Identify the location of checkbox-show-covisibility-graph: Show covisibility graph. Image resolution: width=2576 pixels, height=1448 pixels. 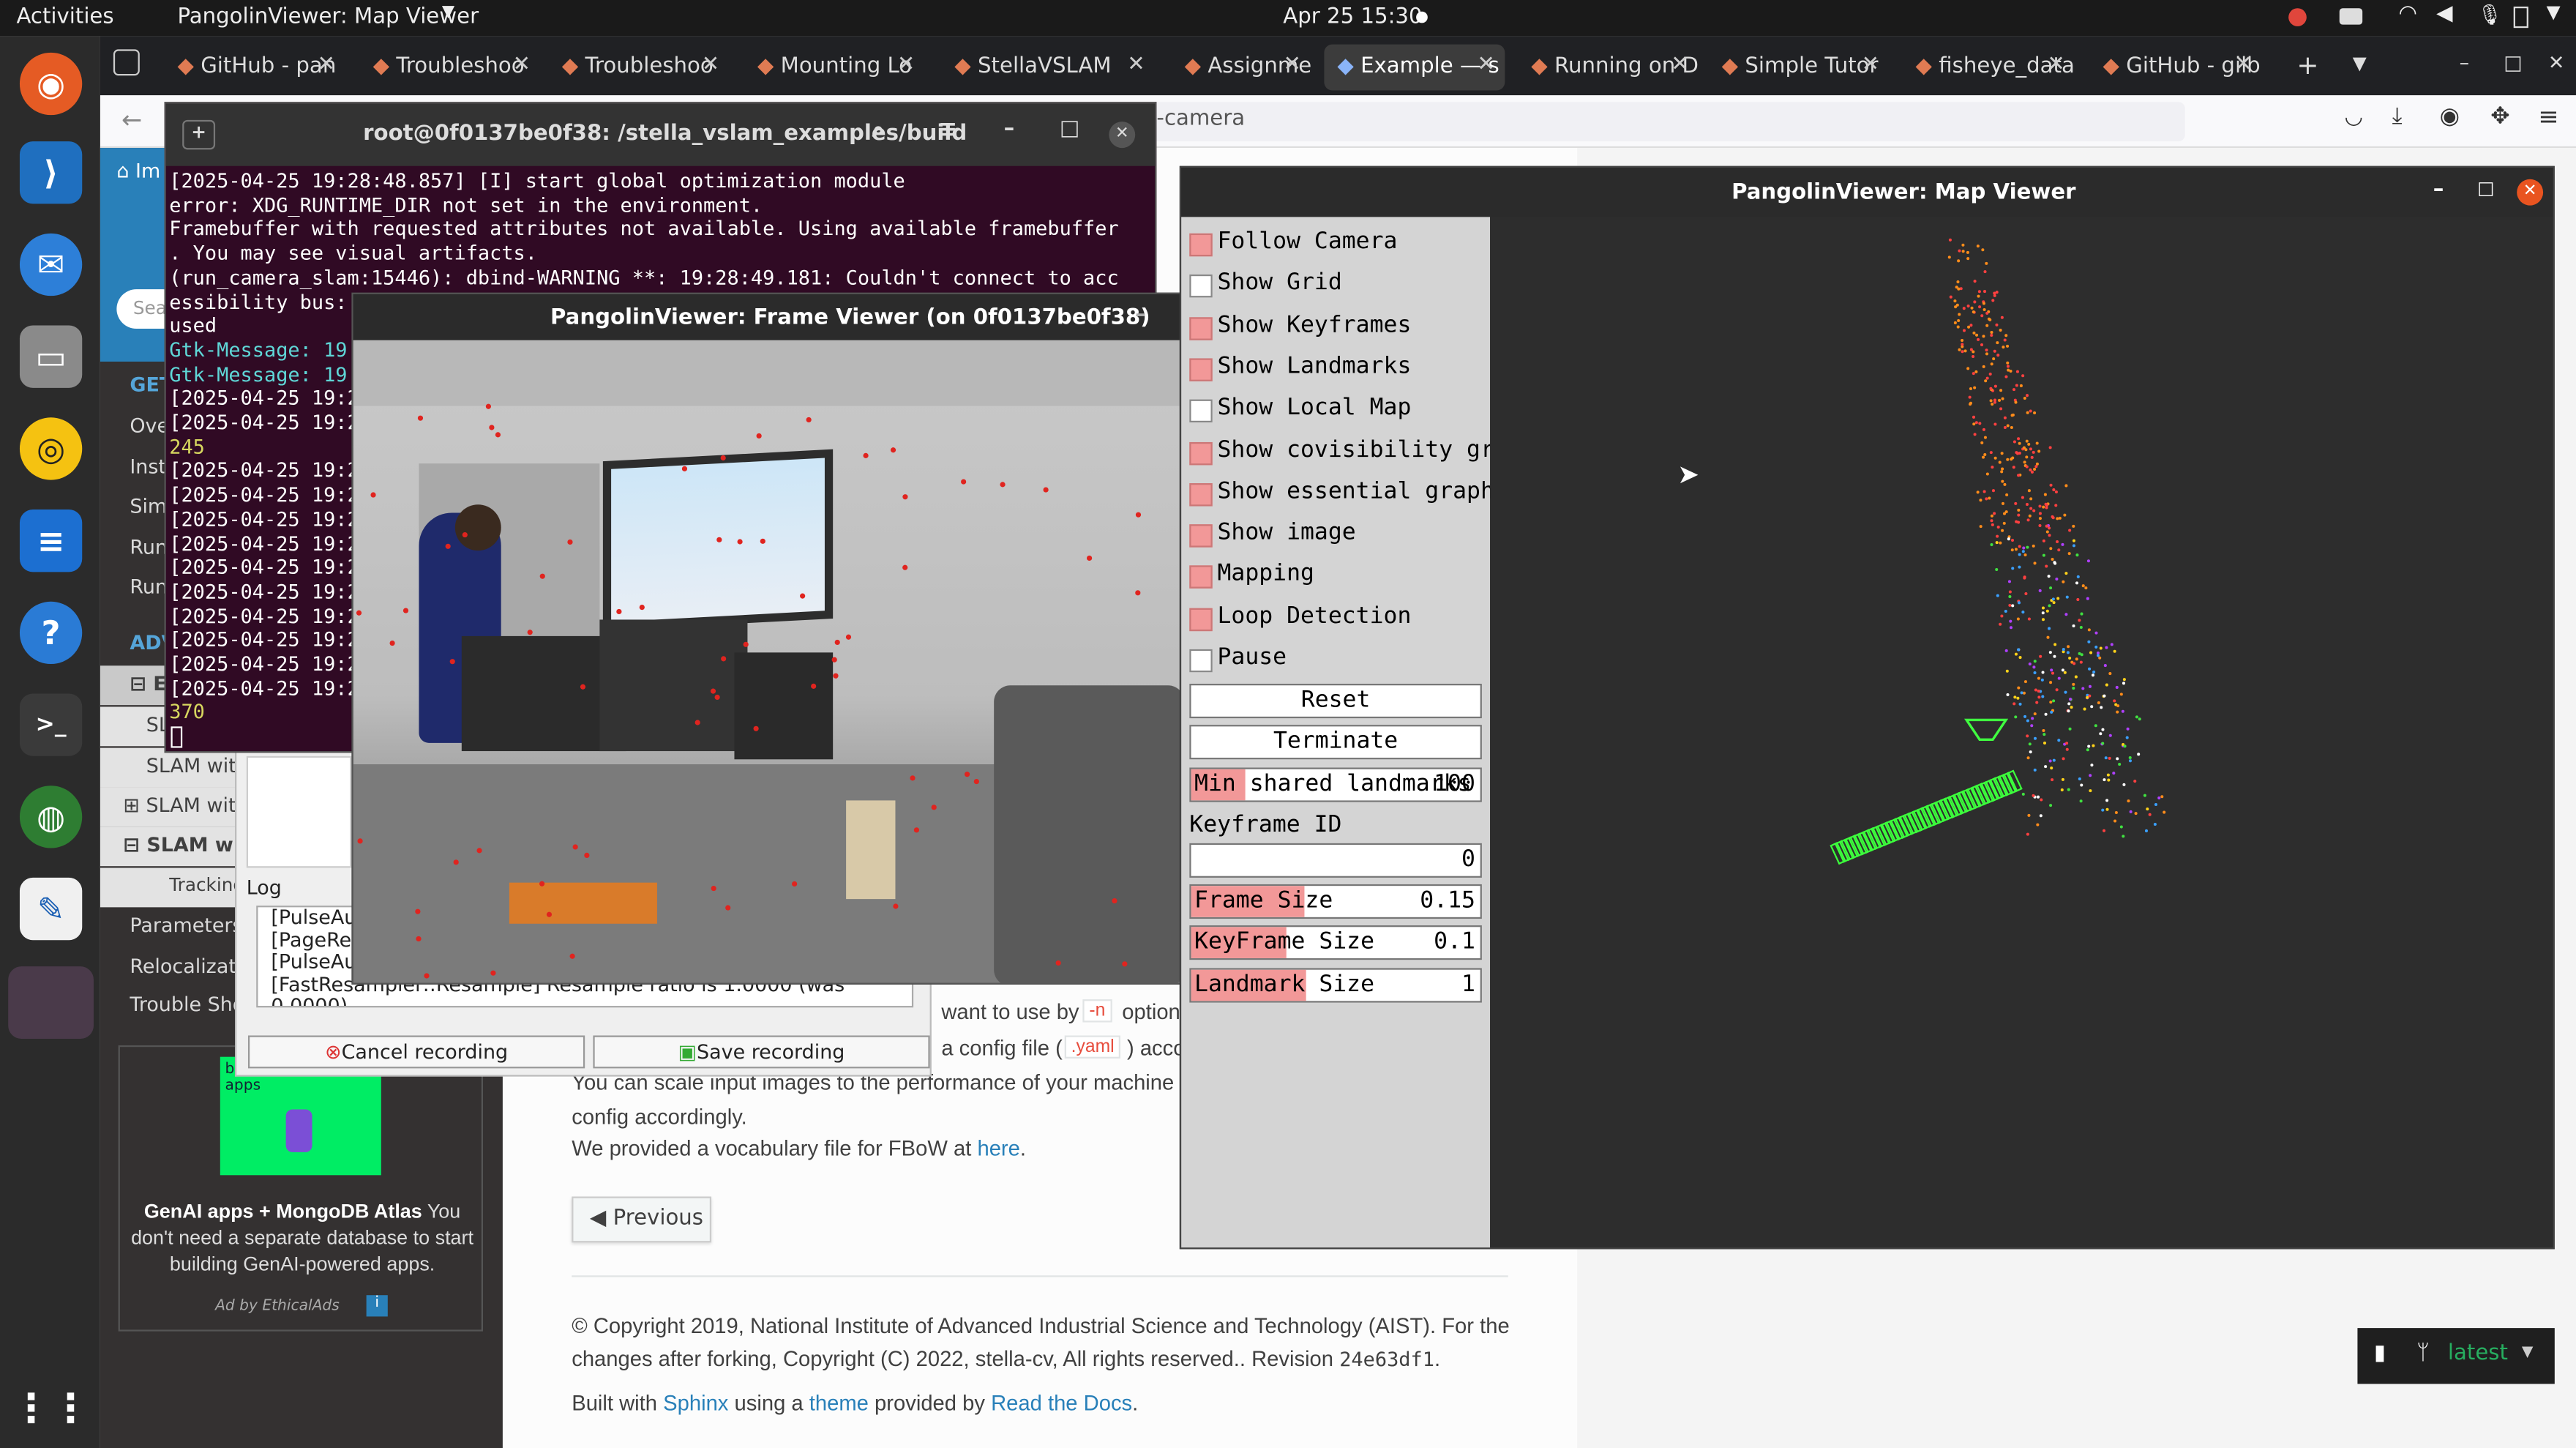
(1362, 452).